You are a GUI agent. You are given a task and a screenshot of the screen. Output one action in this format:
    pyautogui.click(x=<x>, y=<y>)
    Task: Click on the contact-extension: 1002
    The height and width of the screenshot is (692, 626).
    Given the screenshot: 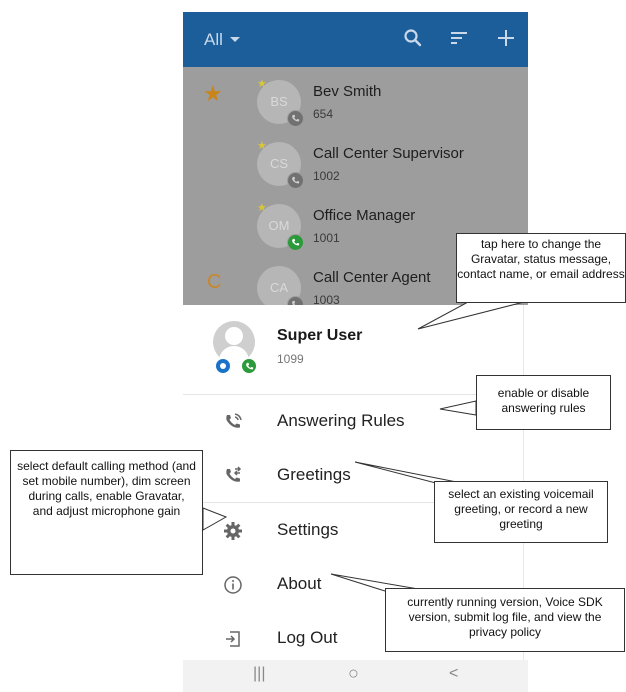 What is the action you would take?
    pyautogui.click(x=326, y=176)
    